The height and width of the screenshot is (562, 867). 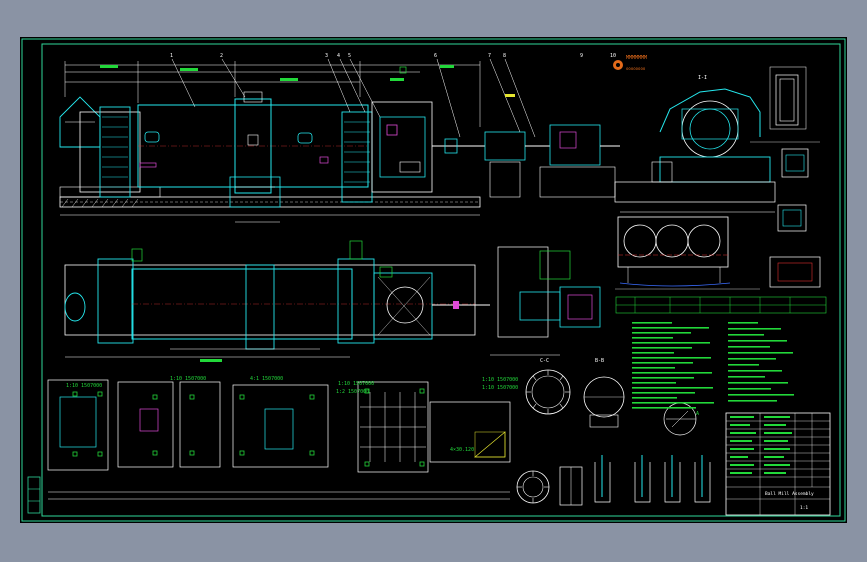 What do you see at coordinates (630, 63) in the screenshot?
I see `logo: MMMMMMM oooooooo` at bounding box center [630, 63].